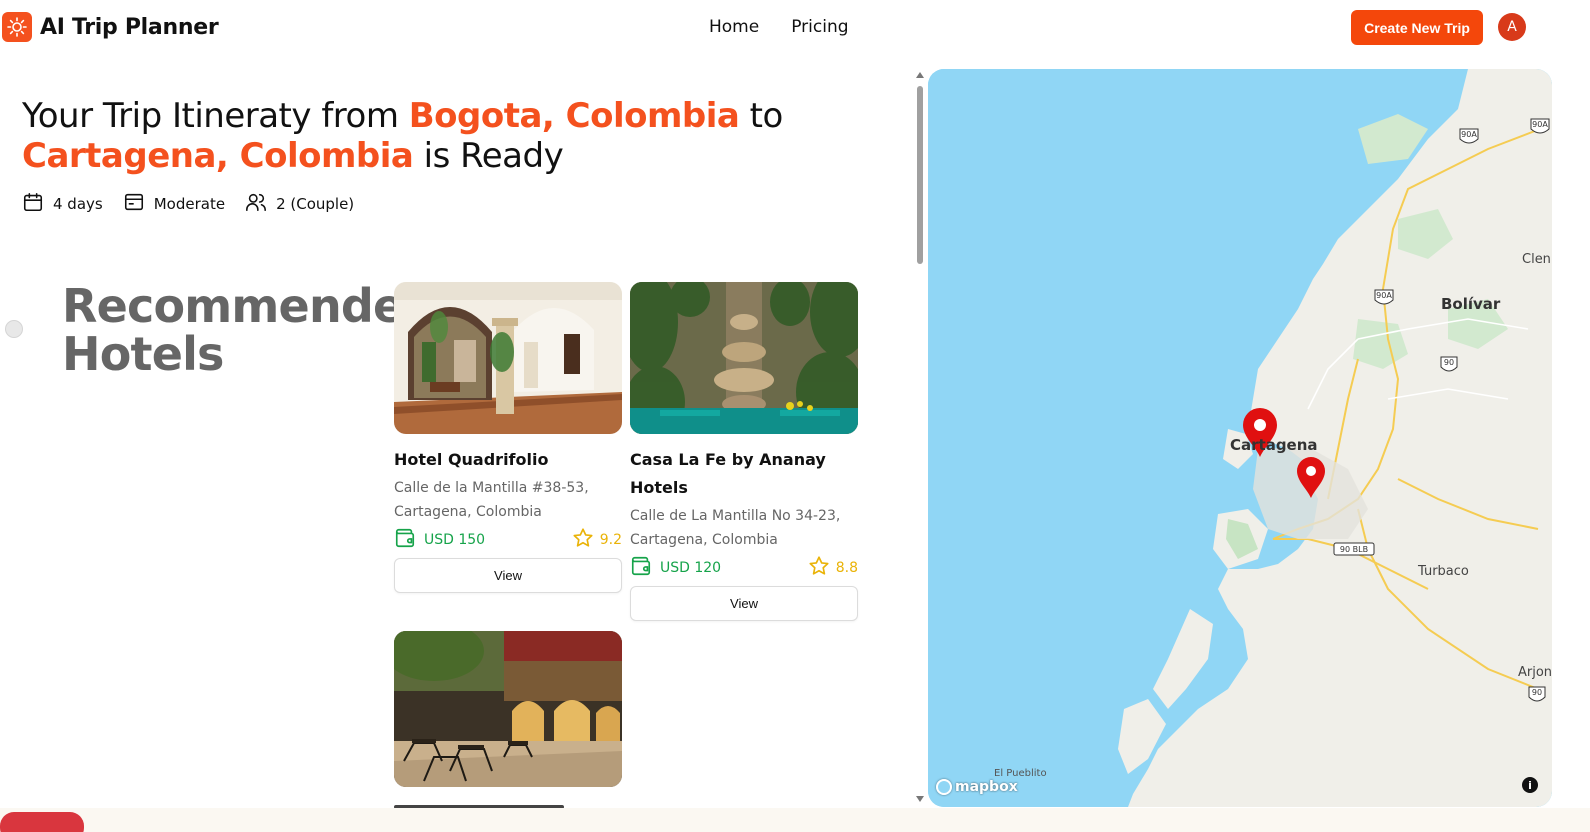 The height and width of the screenshot is (832, 1590). What do you see at coordinates (1443, 571) in the screenshot?
I see `map-label-turbaco: Turbaco` at bounding box center [1443, 571].